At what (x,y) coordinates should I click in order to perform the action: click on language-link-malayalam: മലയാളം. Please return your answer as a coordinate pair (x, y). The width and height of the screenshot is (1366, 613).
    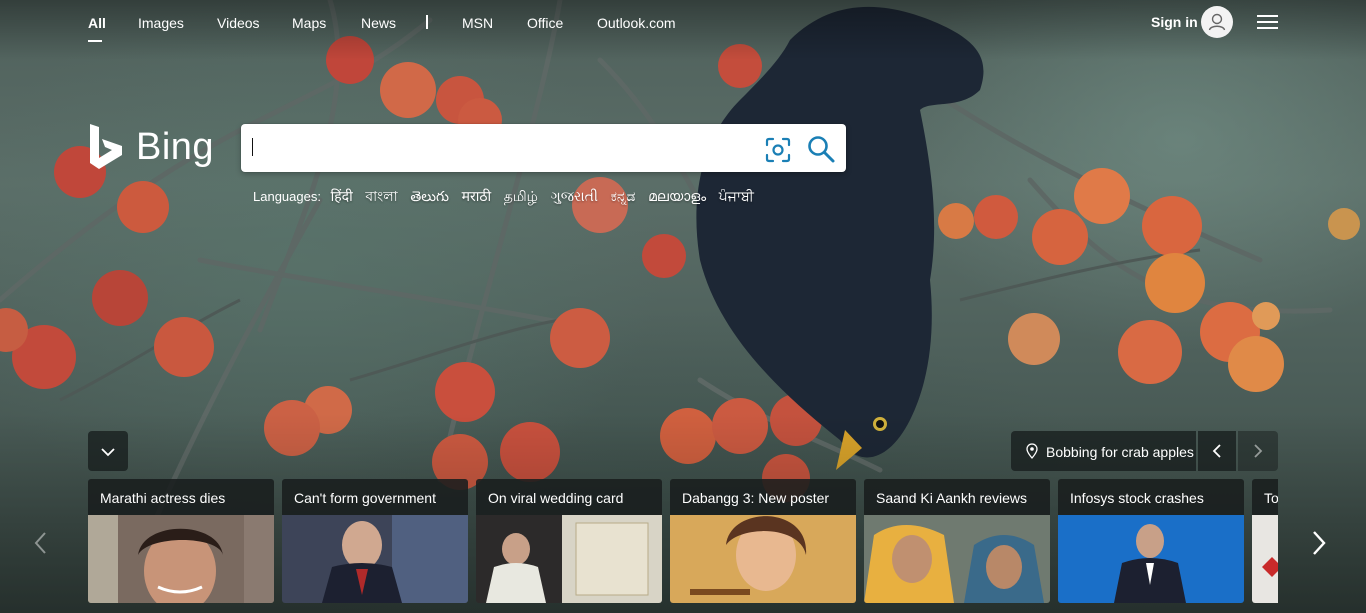
    Looking at the image, I should click on (677, 196).